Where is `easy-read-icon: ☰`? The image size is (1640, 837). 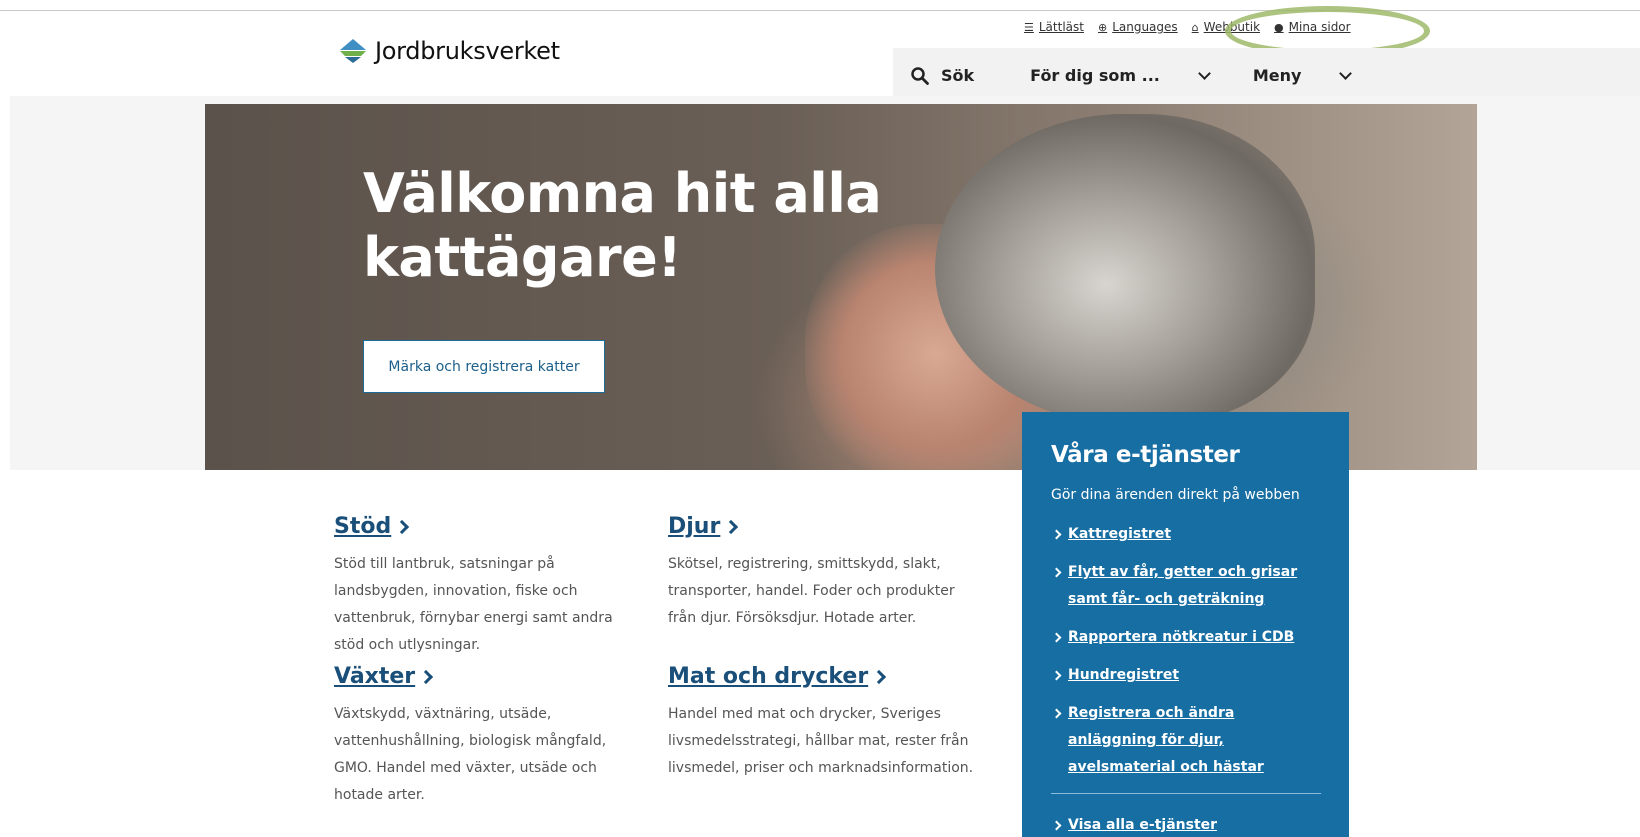
easy-read-icon: ☰ is located at coordinates (1029, 27).